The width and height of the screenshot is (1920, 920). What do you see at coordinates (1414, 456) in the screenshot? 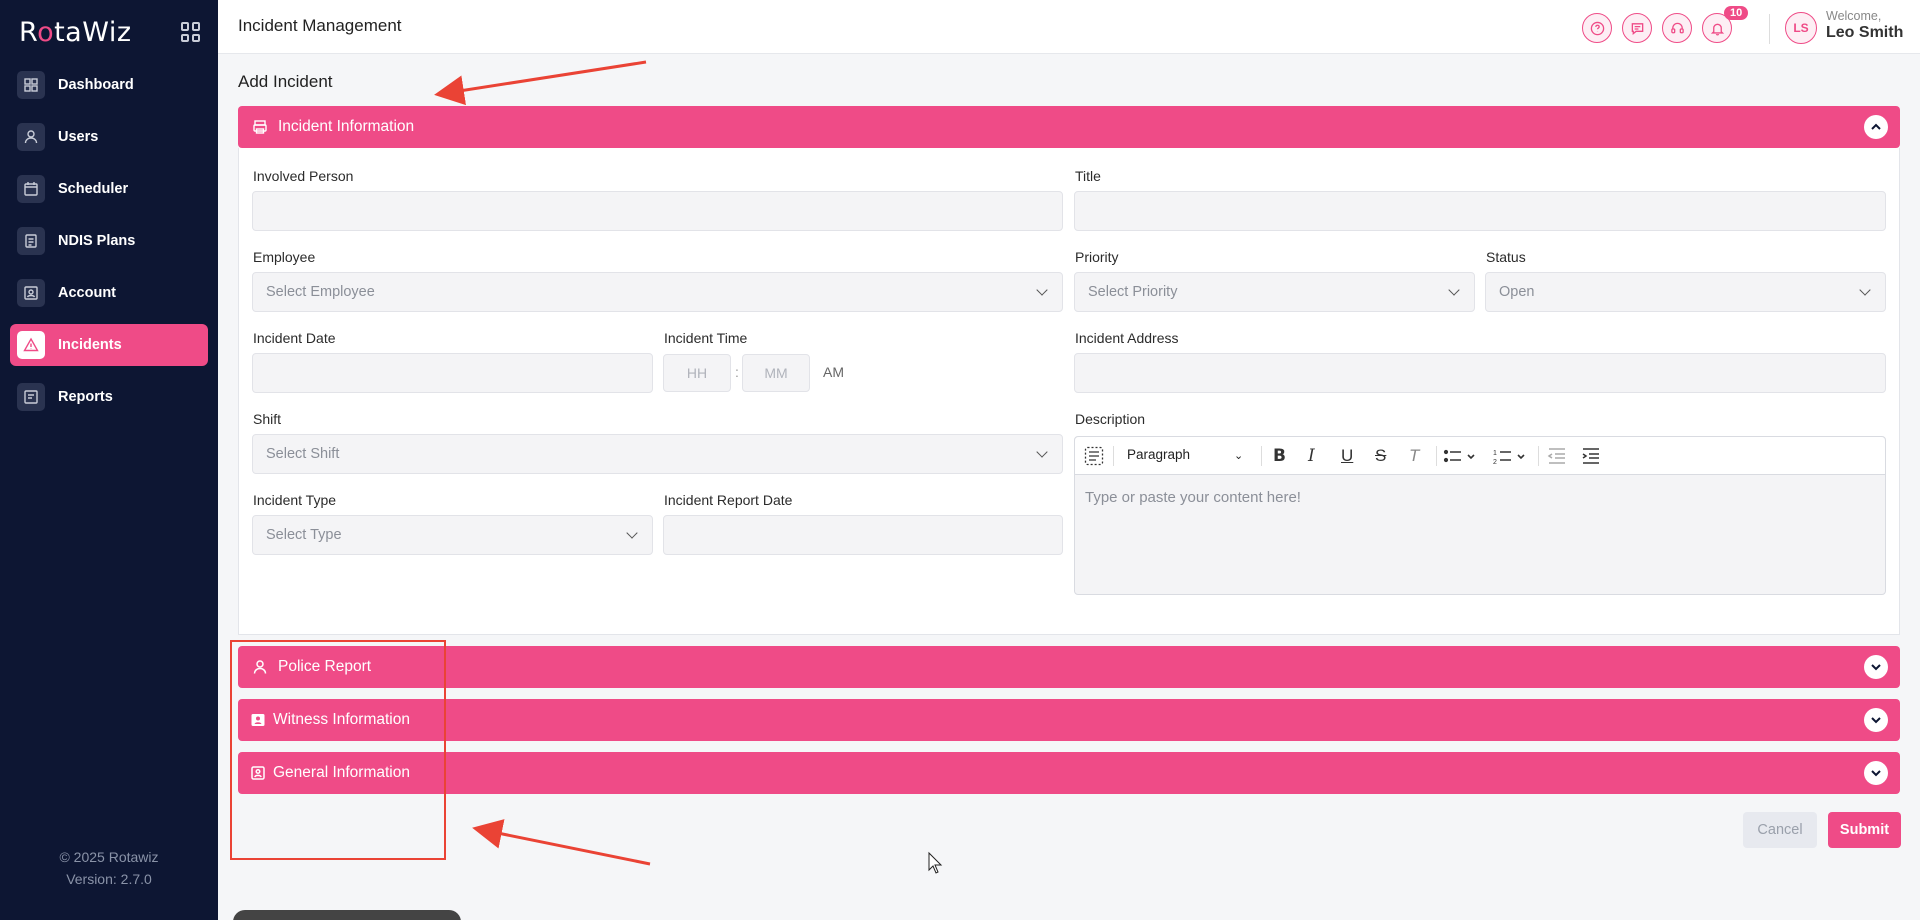
I see `remove-format-icon: T` at bounding box center [1414, 456].